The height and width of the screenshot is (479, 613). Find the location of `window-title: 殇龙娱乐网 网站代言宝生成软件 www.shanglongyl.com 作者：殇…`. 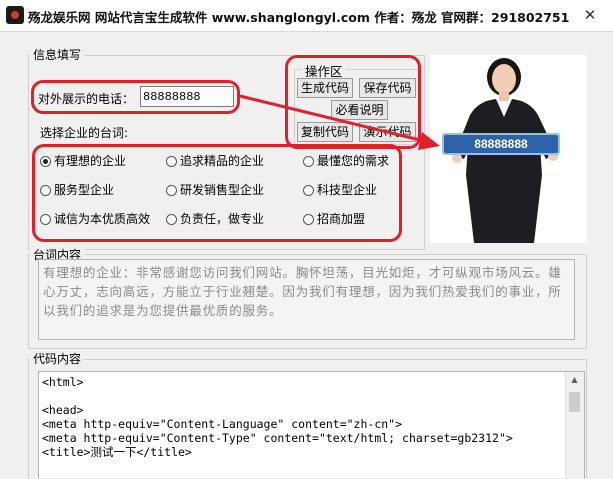

window-title: 殇龙娱乐网 网站代言宝生成软件 www.shanglongyl.com 作者：殇… is located at coordinates (299, 17).